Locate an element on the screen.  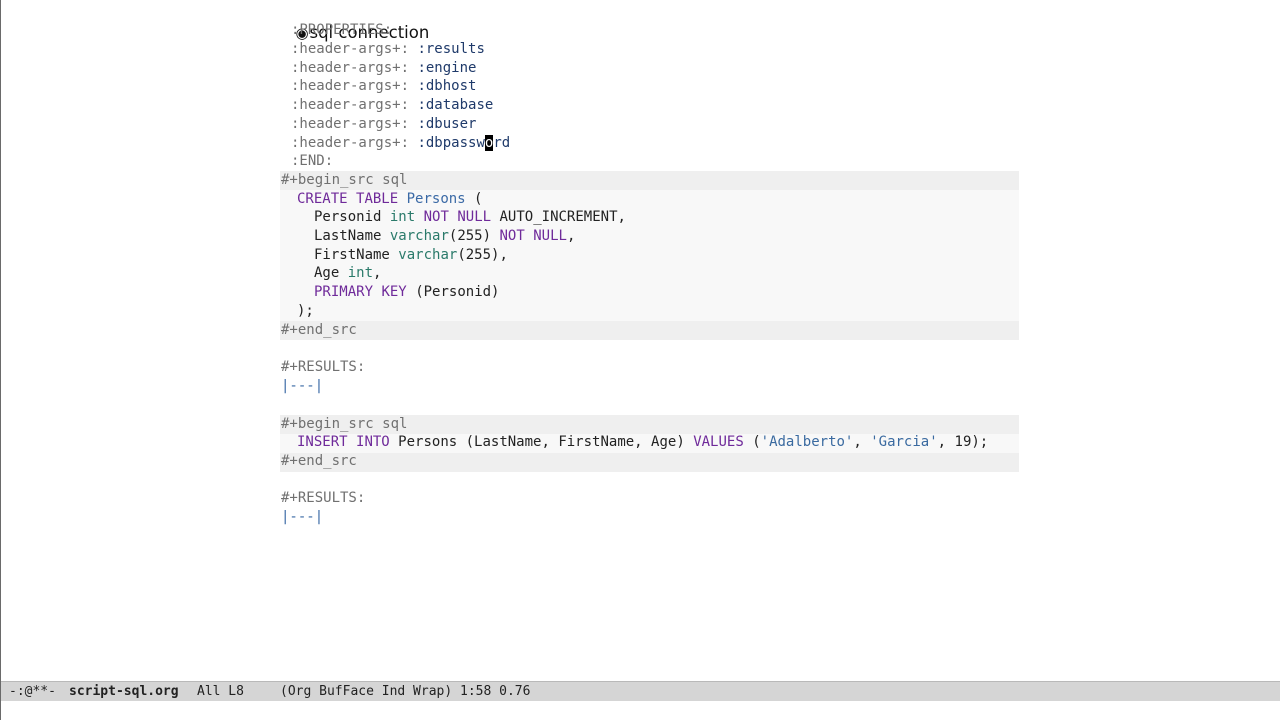
property-row: :header-args+: :dbpassword is located at coordinates (400, 143).